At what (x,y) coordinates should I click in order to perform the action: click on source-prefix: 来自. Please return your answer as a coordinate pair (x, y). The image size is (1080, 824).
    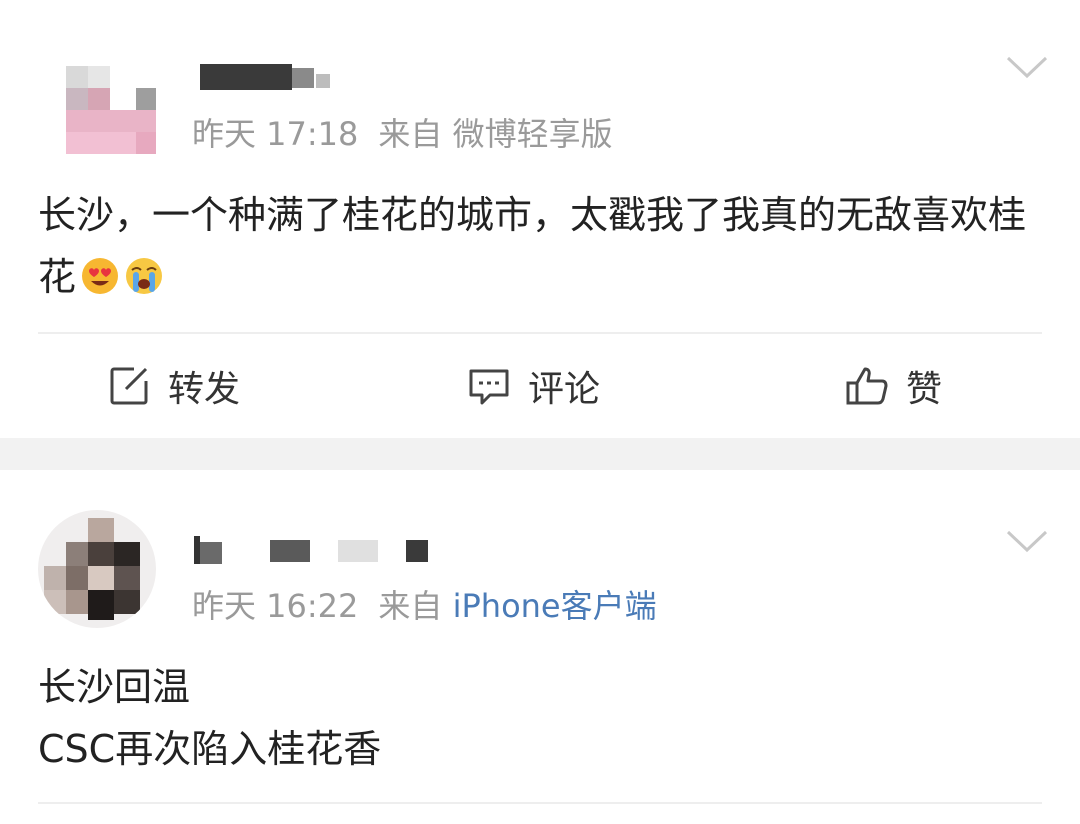
    Looking at the image, I should click on (410, 606).